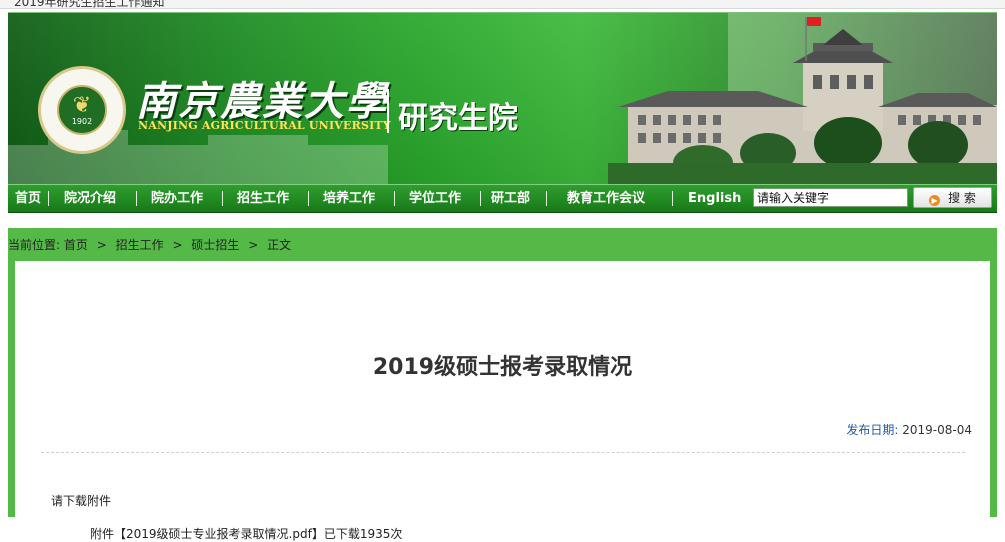 The height and width of the screenshot is (542, 1005). I want to click on browser-tab-title: 2019年研究生招生工作通知, so click(89, 4).